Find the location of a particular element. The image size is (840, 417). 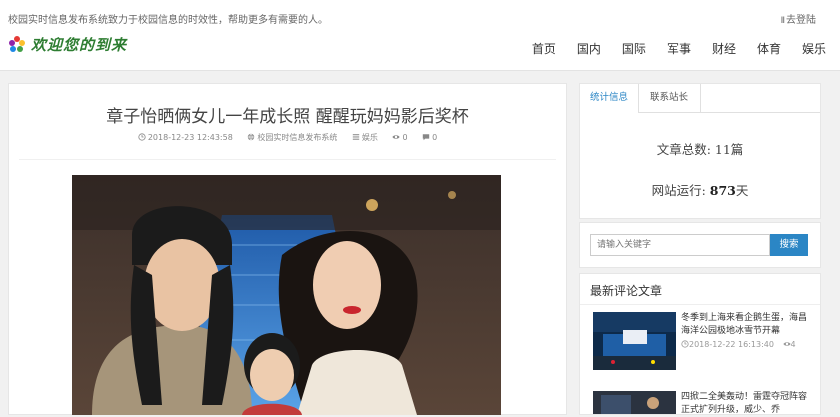

article-views-count: 0 is located at coordinates (405, 137).